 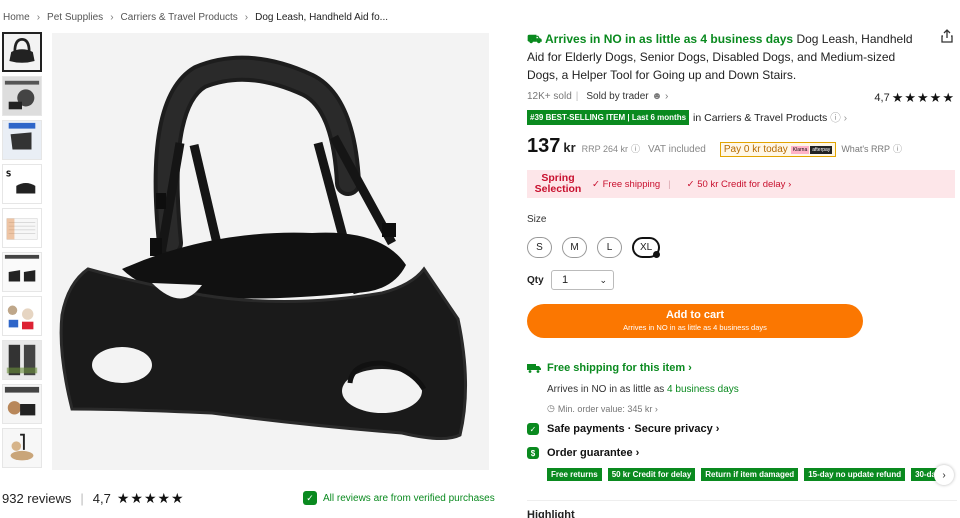 What do you see at coordinates (660, 96) in the screenshot?
I see `seller-badge-icon: ☻ ›` at bounding box center [660, 96].